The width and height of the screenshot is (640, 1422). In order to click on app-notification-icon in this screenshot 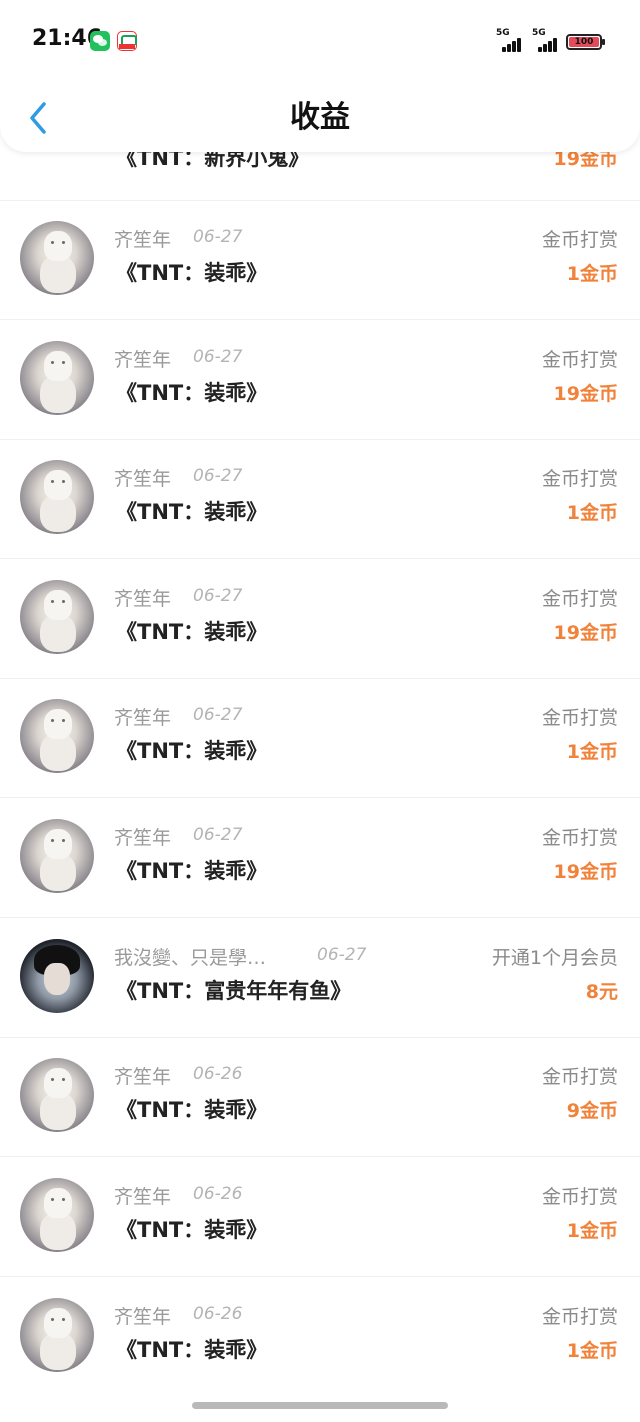, I will do `click(127, 41)`.